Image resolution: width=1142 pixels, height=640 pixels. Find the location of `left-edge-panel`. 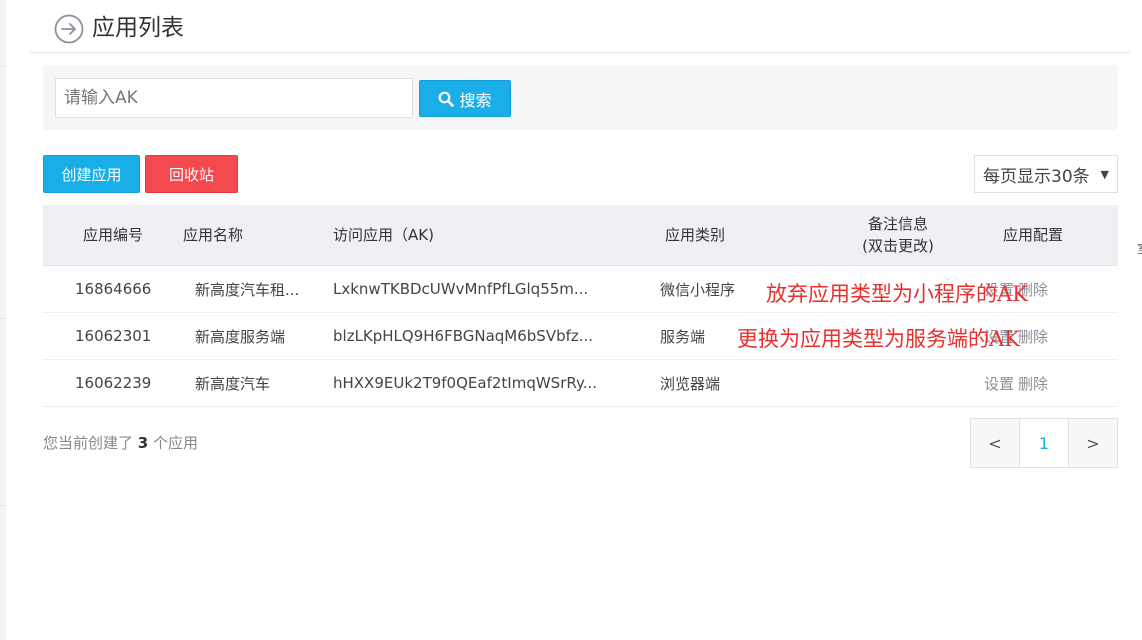

left-edge-panel is located at coordinates (3, 320).